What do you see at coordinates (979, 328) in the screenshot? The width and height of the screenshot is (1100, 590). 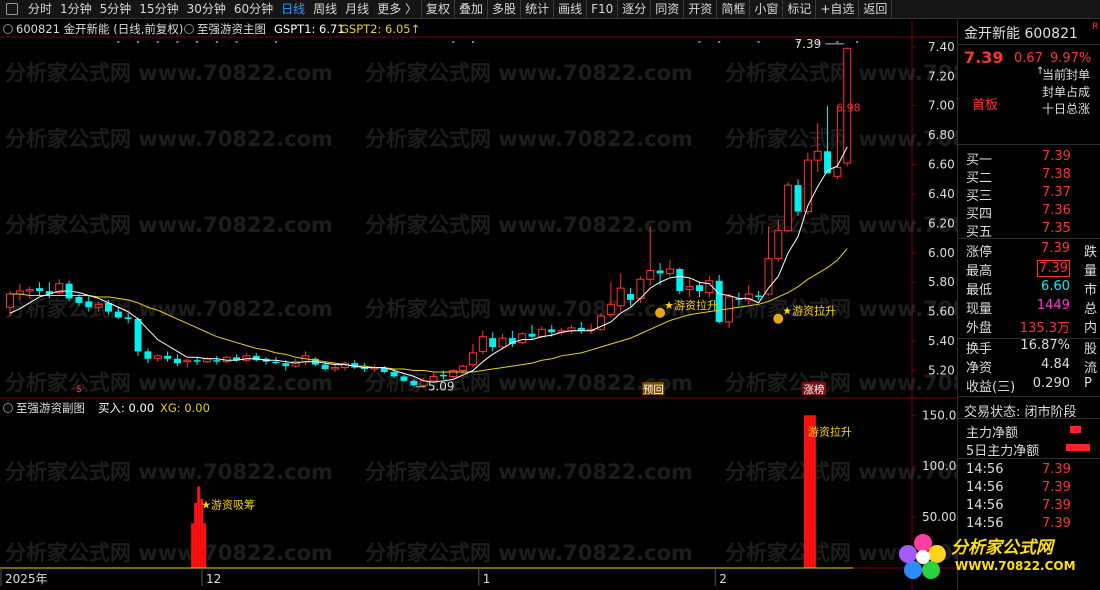 I see `stat-label: 外盘` at bounding box center [979, 328].